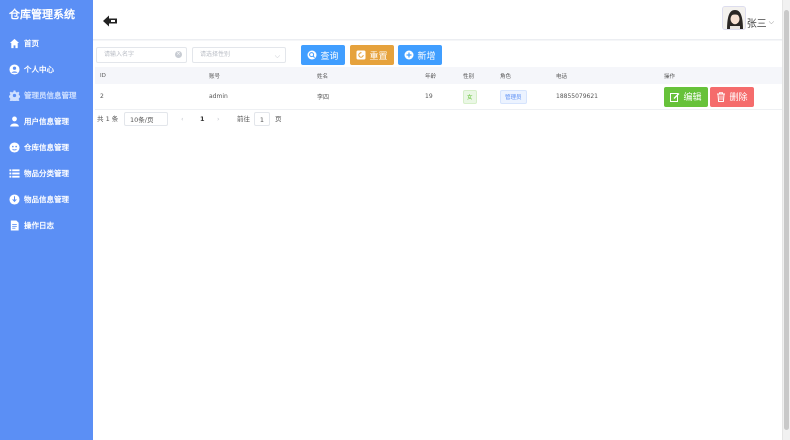 The height and width of the screenshot is (440, 790). I want to click on sidebar-item-label: 个人中心, so click(39, 69).